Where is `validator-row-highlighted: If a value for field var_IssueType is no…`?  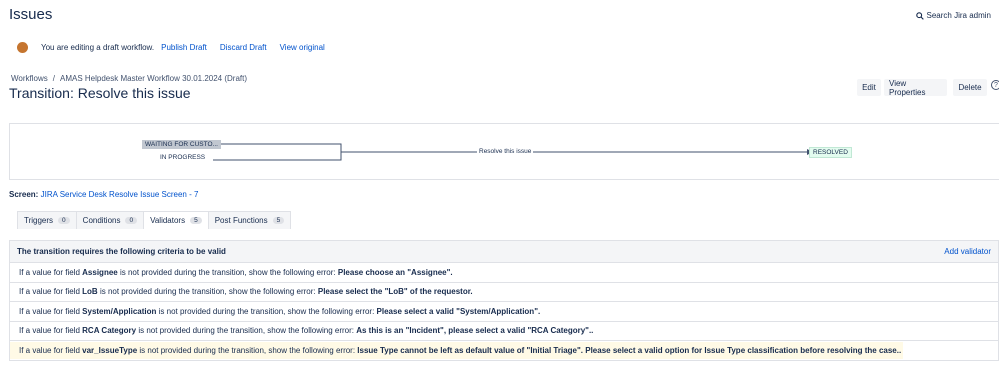
validator-row-highlighted: If a value for field var_IssueType is no… is located at coordinates (504, 351).